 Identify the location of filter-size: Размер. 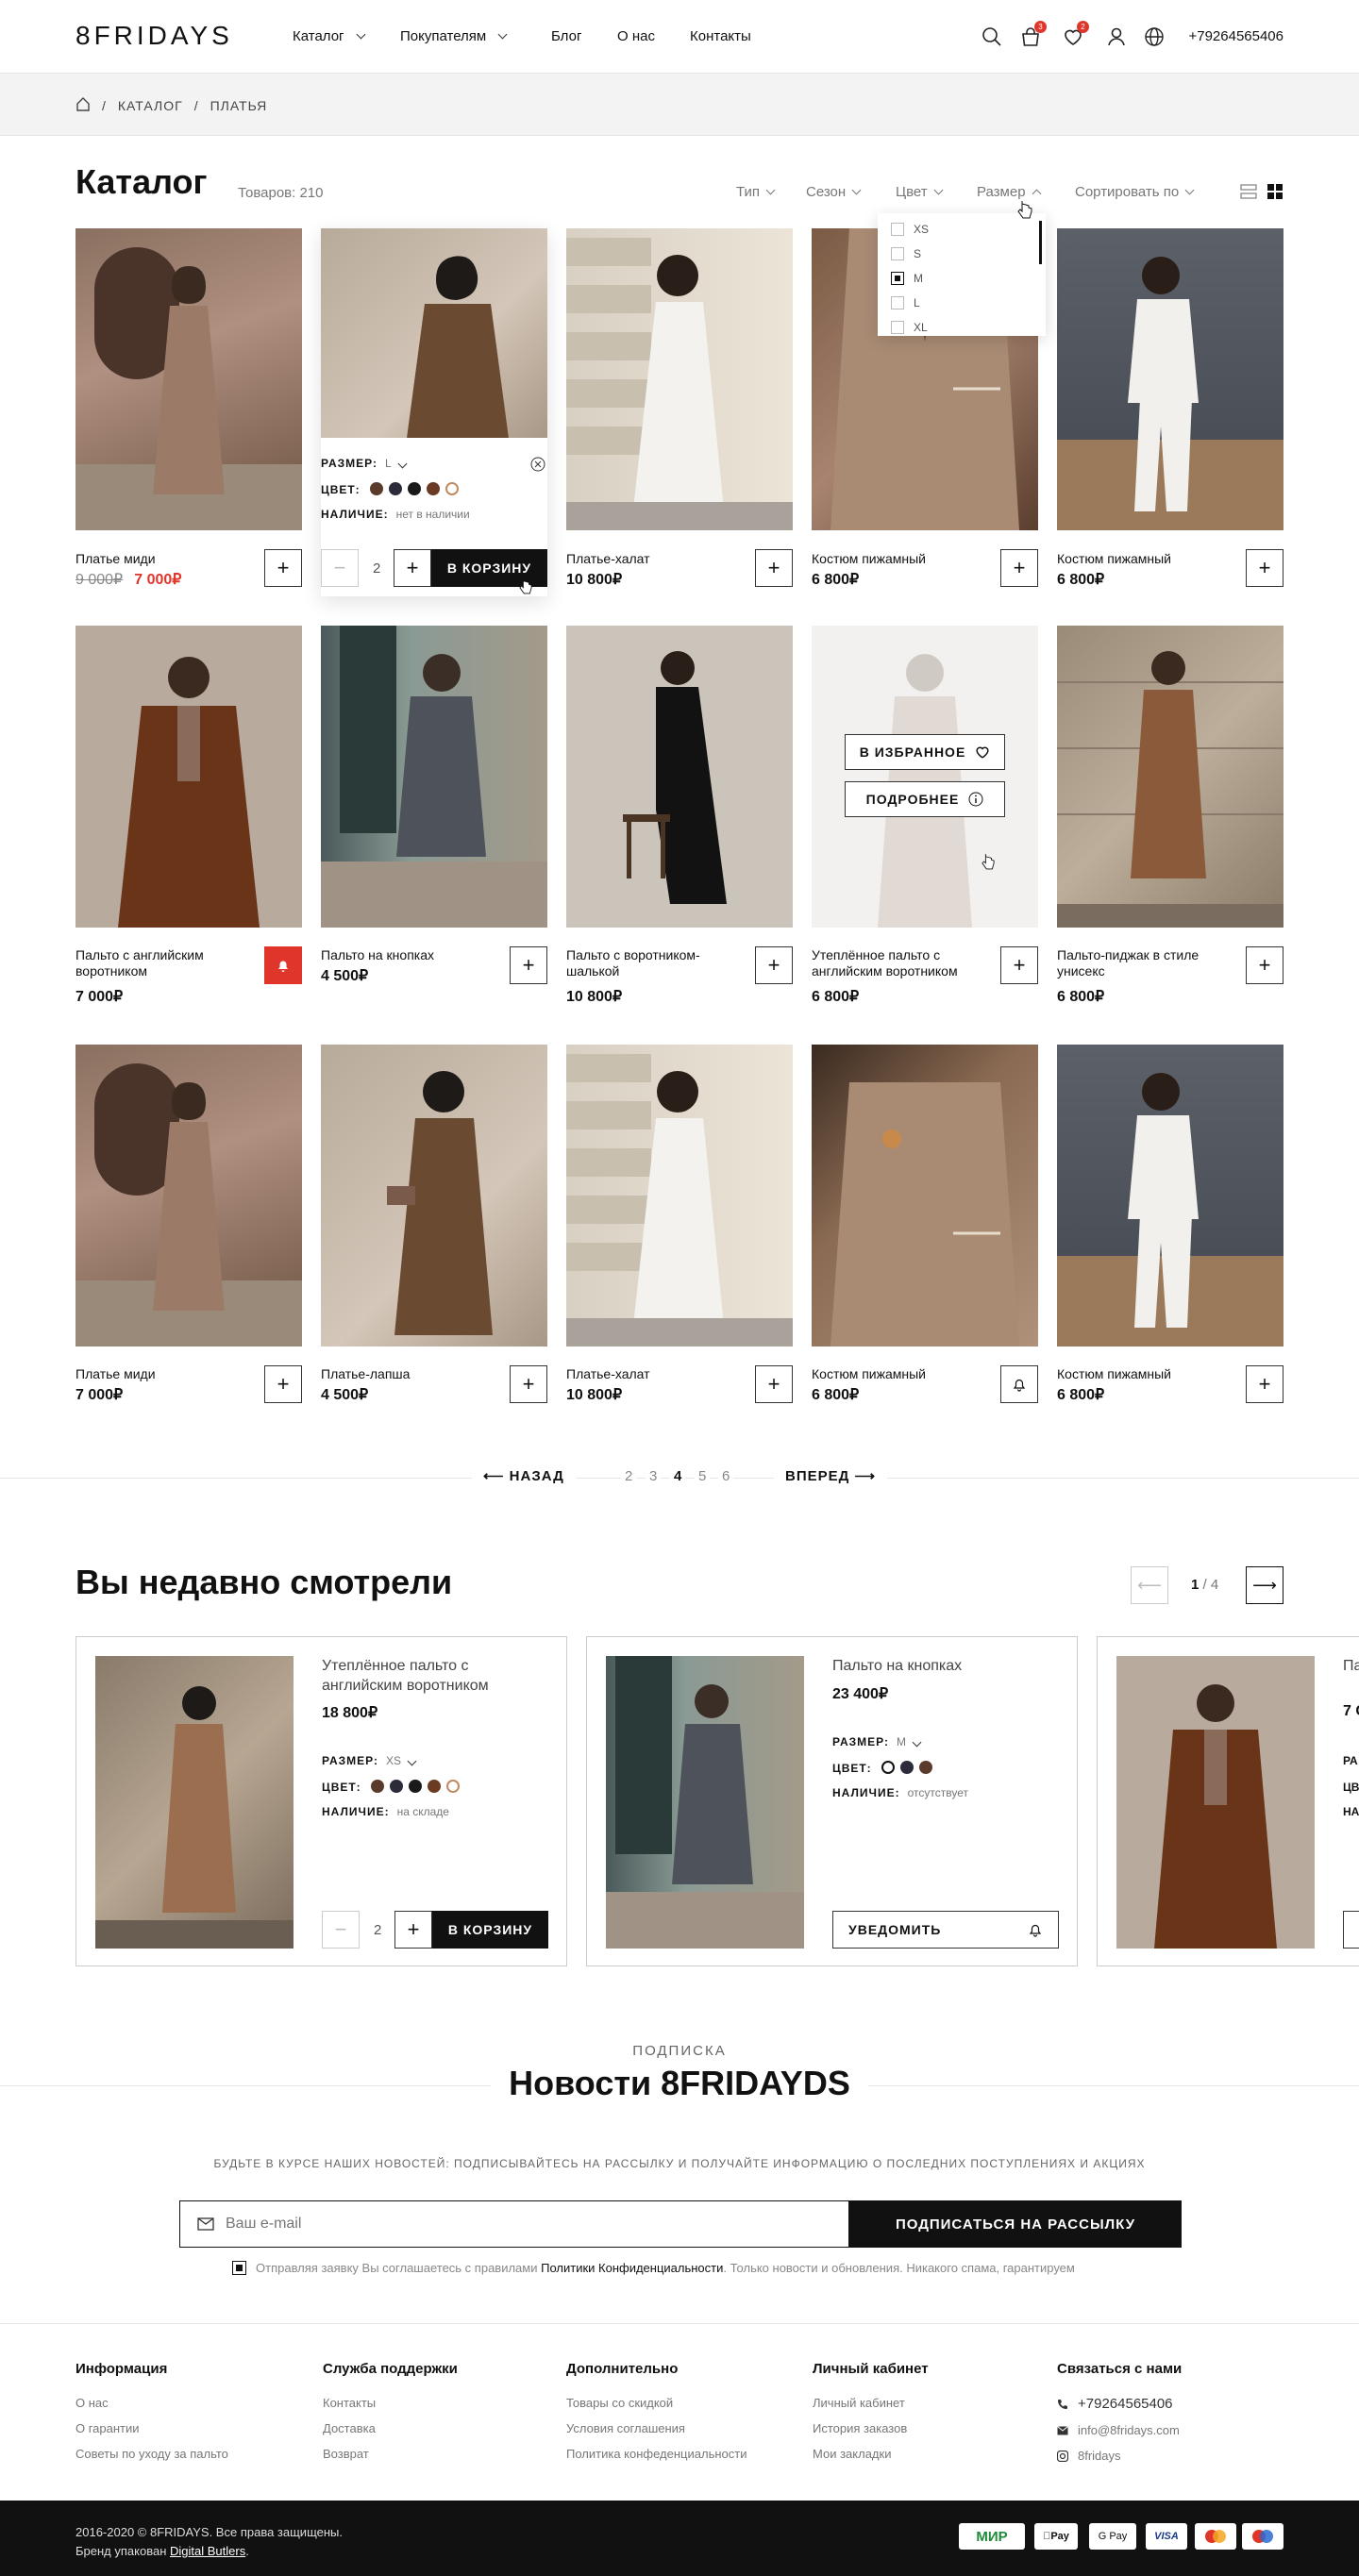
(1009, 192).